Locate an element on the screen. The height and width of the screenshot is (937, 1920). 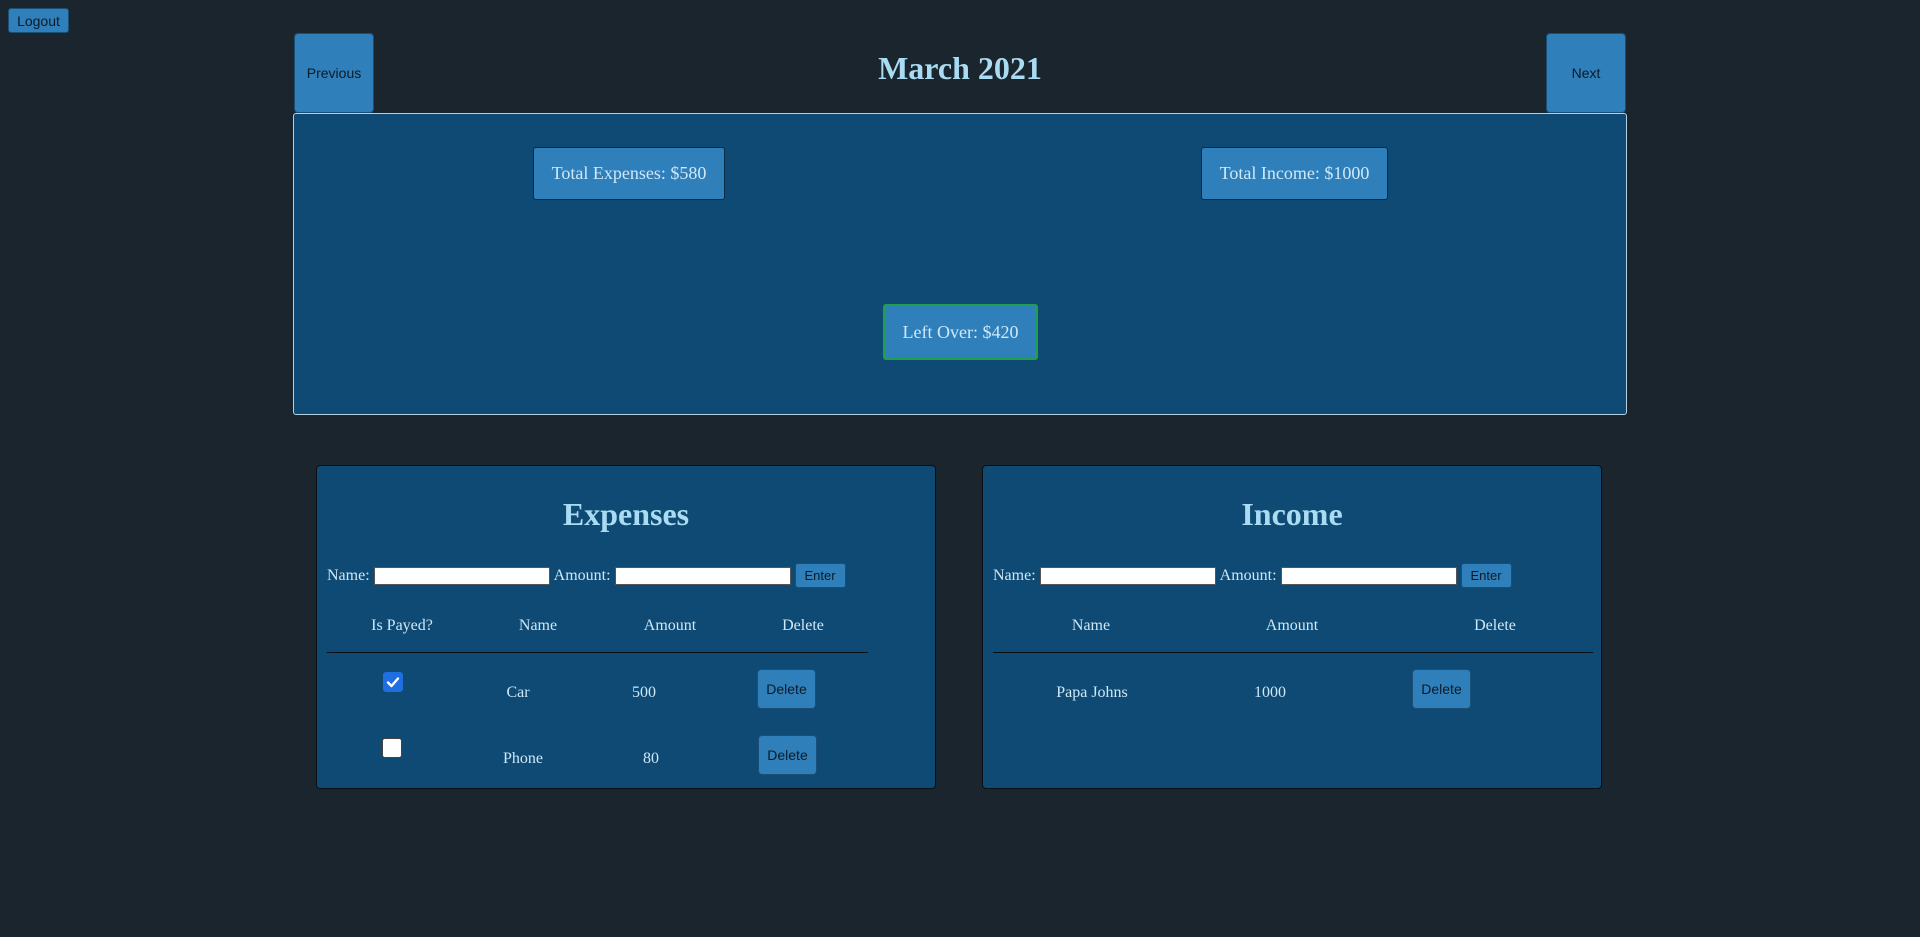
income-name-input is located at coordinates (1127, 575).